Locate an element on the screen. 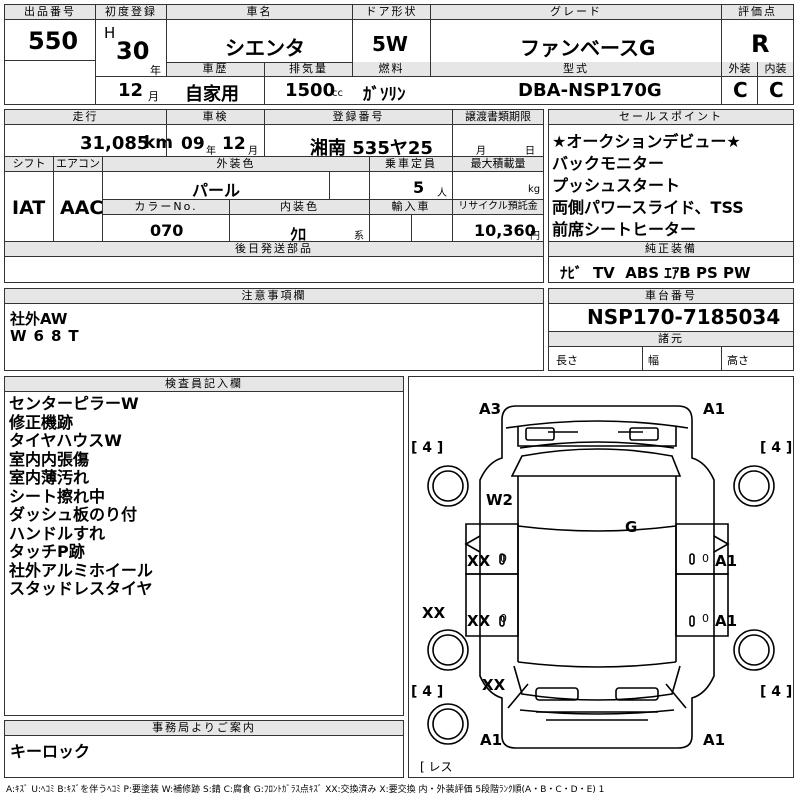 This screenshot has height=800, width=800. color: パール is located at coordinates (216, 190).